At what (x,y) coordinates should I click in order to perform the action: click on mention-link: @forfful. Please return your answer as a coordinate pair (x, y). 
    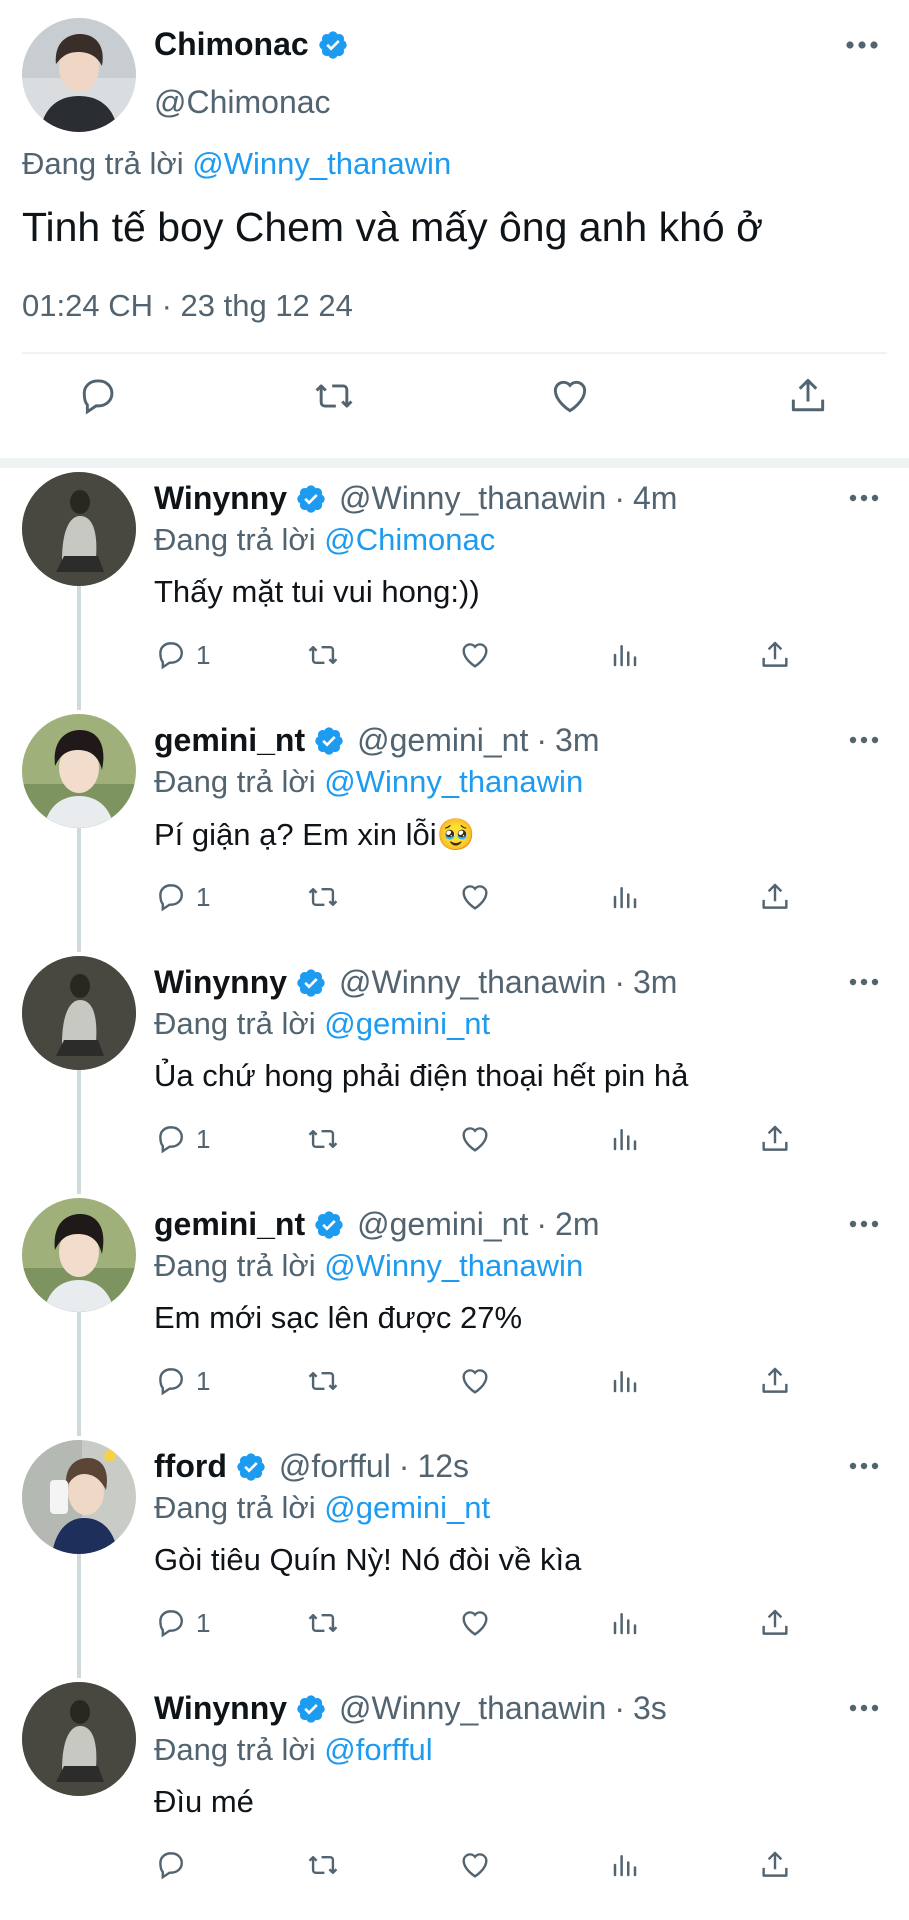
    Looking at the image, I should click on (378, 1749).